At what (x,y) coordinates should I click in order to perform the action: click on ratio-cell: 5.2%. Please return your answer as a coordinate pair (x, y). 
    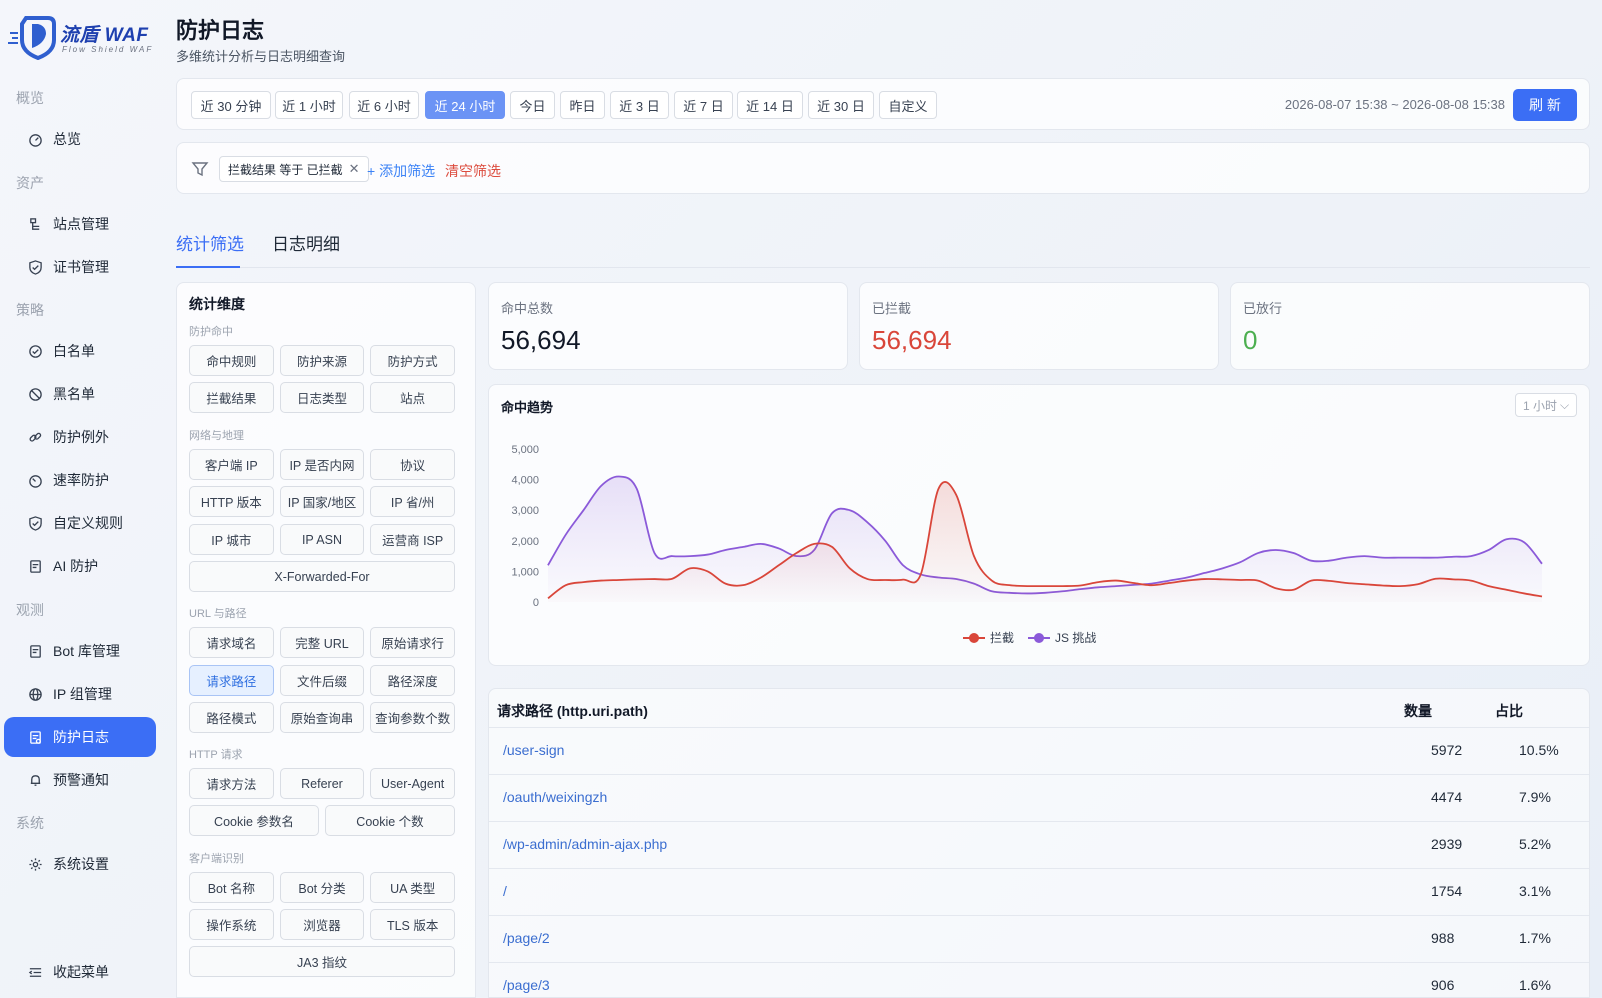
    Looking at the image, I should click on (1535, 844).